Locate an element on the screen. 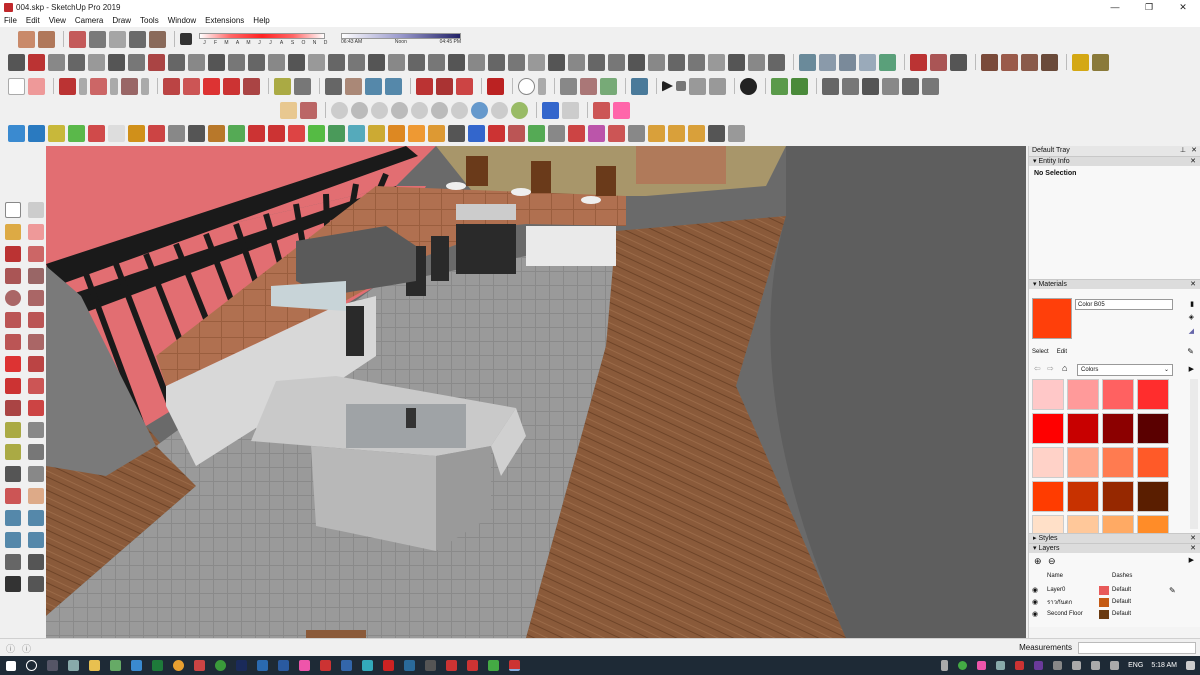 This screenshot has height=675, width=1200. section-icon is located at coordinates (137, 39).